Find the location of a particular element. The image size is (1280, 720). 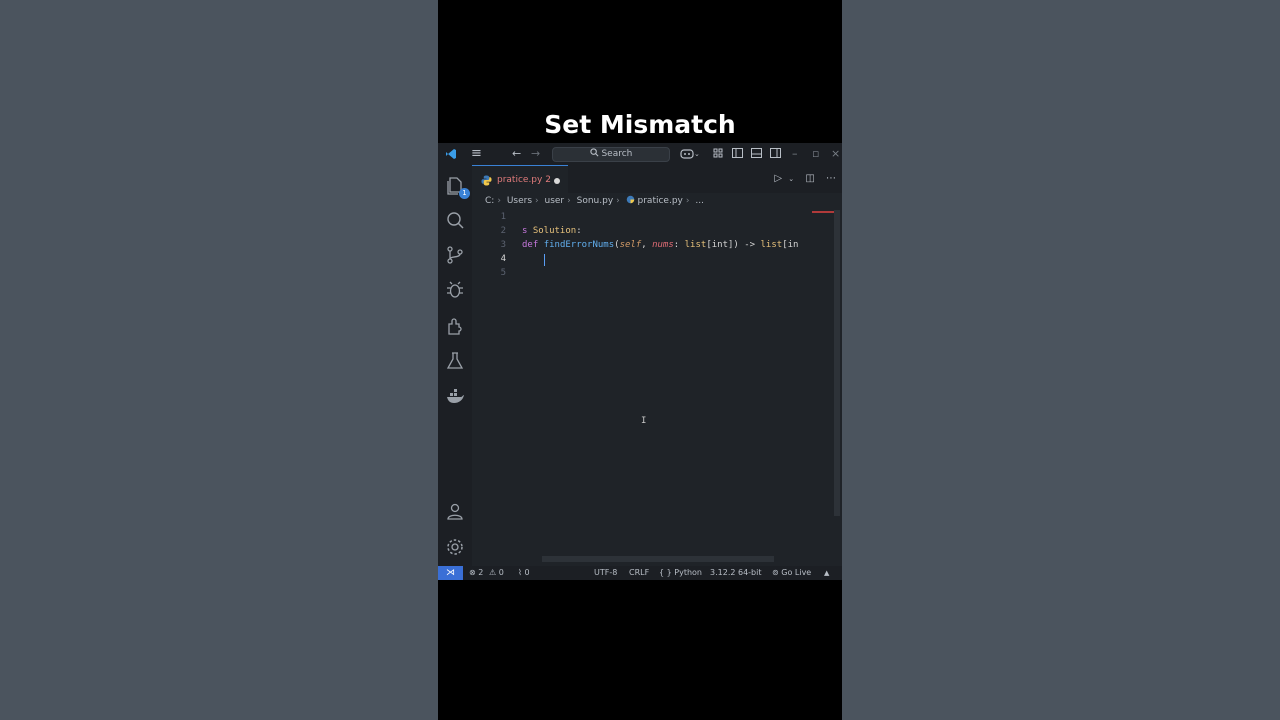

activity-bar: 1 is located at coordinates (455, 365).